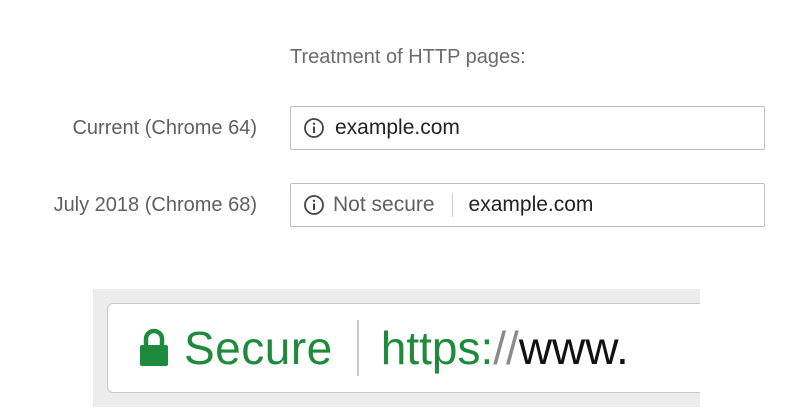  I want to click on not-secure-chip: Not secure, so click(384, 205).